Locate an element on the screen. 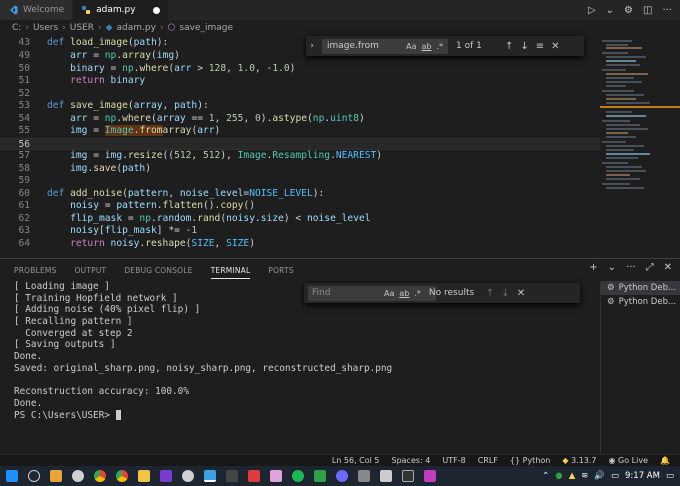 Image resolution: width=680 pixels, height=486 pixels. end-of-line: CRLF is located at coordinates (488, 460).